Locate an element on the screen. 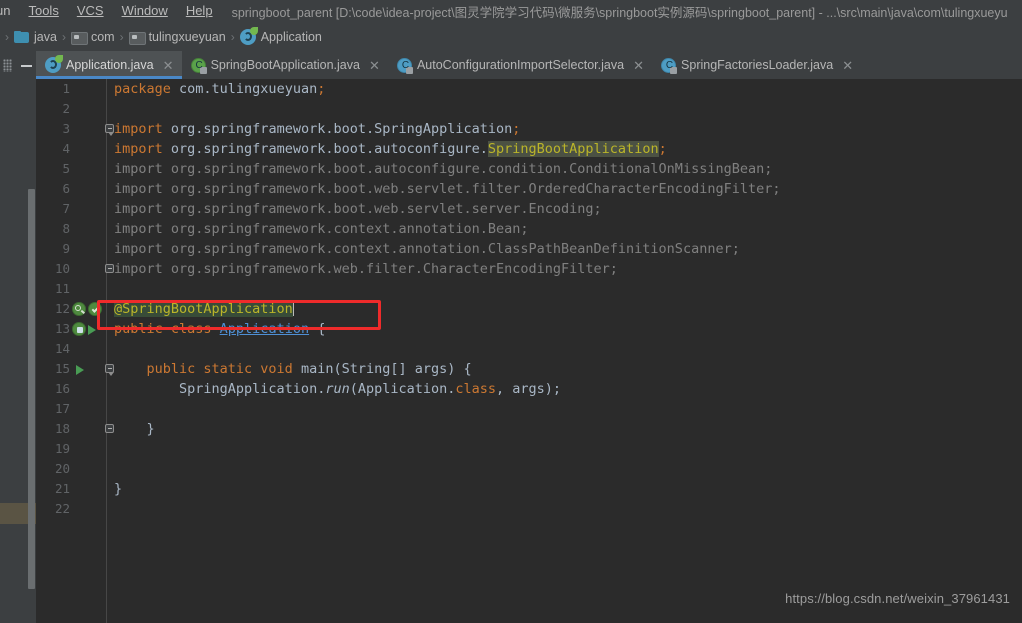 Image resolution: width=1022 pixels, height=623 pixels. tab-label: SpringBootApplication.java is located at coordinates (285, 65).